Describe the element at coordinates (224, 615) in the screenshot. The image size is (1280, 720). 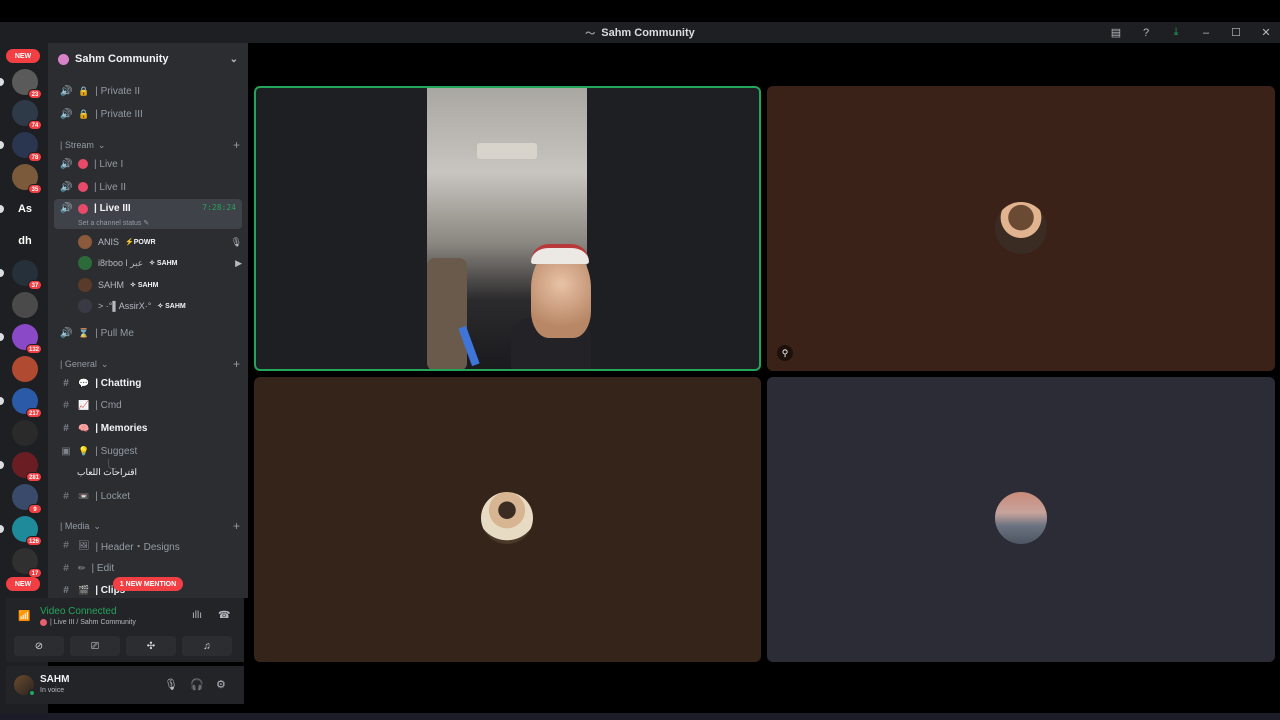
I see `disconnect-icon: ☎` at that location.